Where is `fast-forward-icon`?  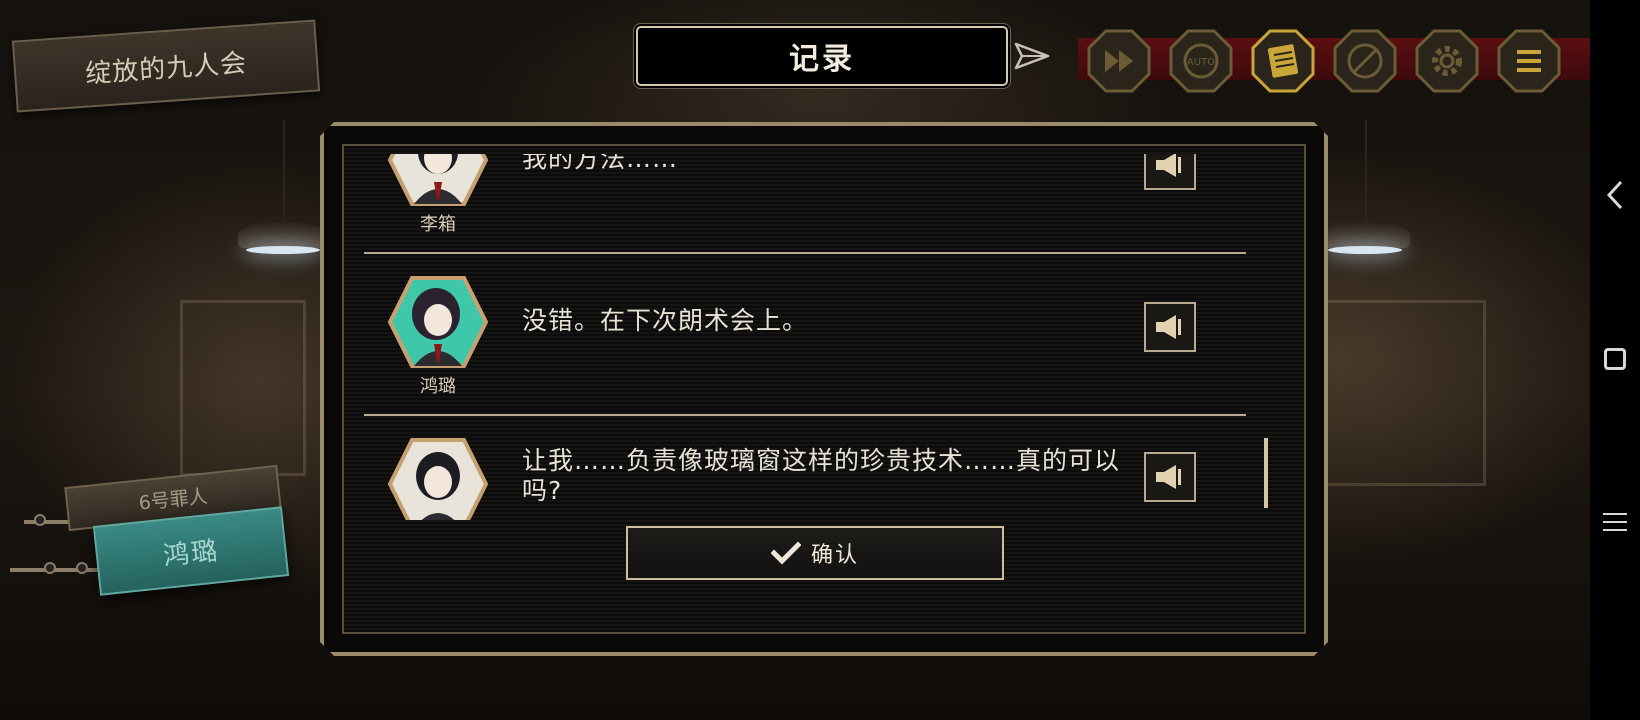
fast-forward-icon is located at coordinates (1119, 61).